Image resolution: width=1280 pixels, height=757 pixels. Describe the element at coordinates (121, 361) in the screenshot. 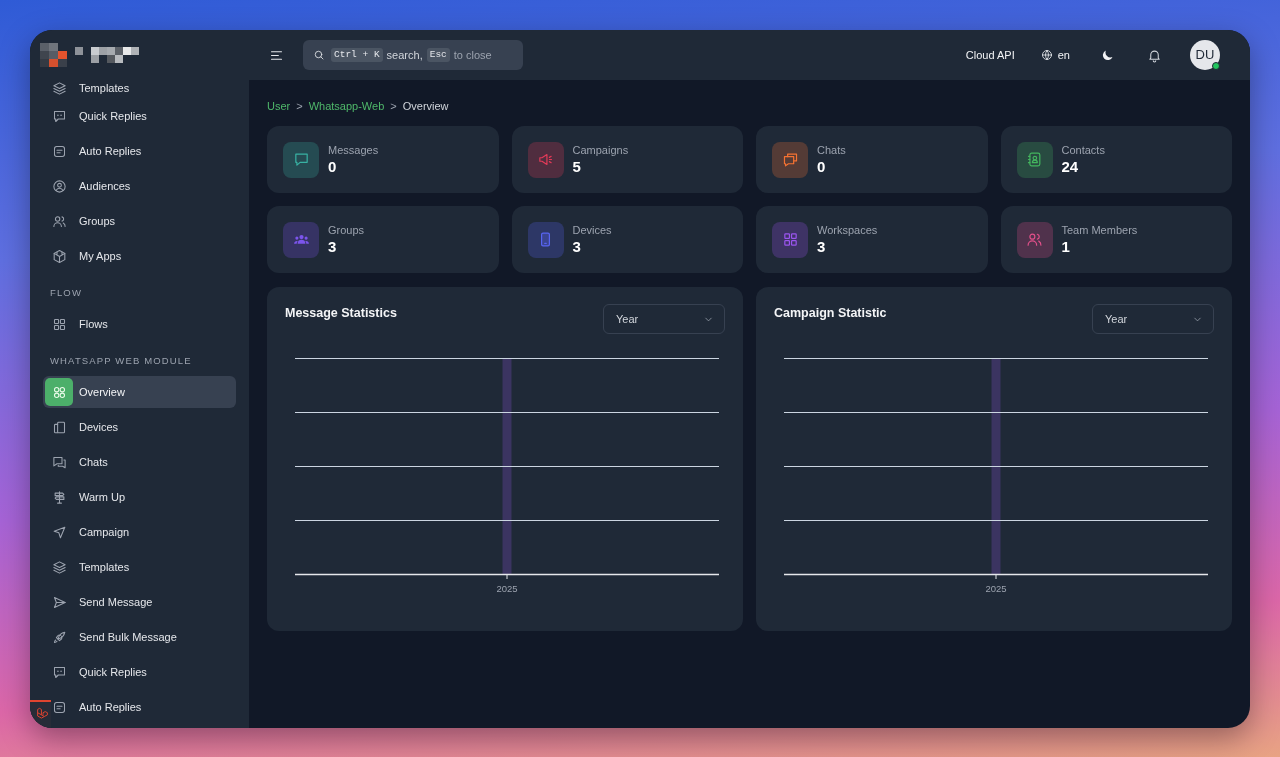

I see `section-heading: WHATSAPP WEB MODULE` at that location.